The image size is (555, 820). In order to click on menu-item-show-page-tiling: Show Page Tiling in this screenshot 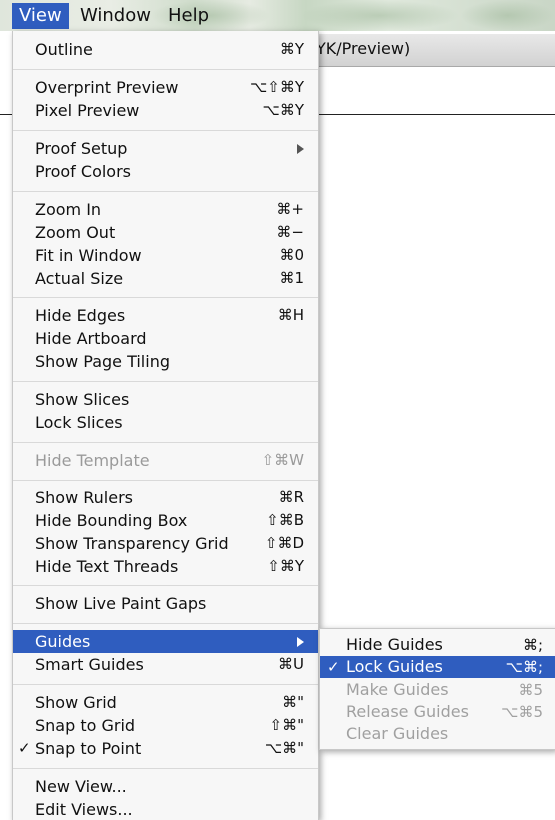, I will do `click(165, 361)`.